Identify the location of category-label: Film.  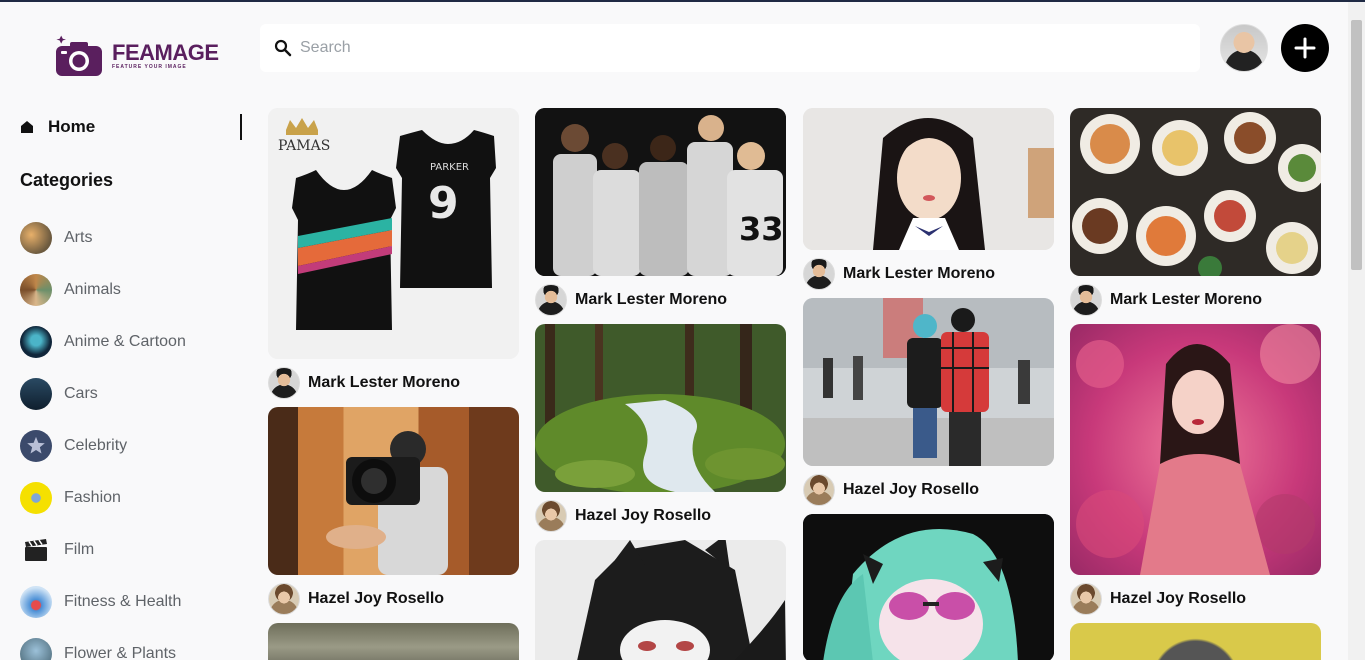
(79, 549).